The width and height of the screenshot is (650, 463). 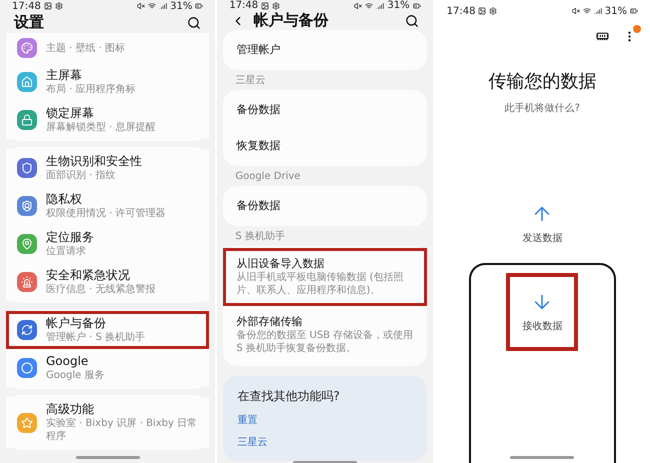 What do you see at coordinates (270, 322) in the screenshot?
I see `item-title: 外部存储传输` at bounding box center [270, 322].